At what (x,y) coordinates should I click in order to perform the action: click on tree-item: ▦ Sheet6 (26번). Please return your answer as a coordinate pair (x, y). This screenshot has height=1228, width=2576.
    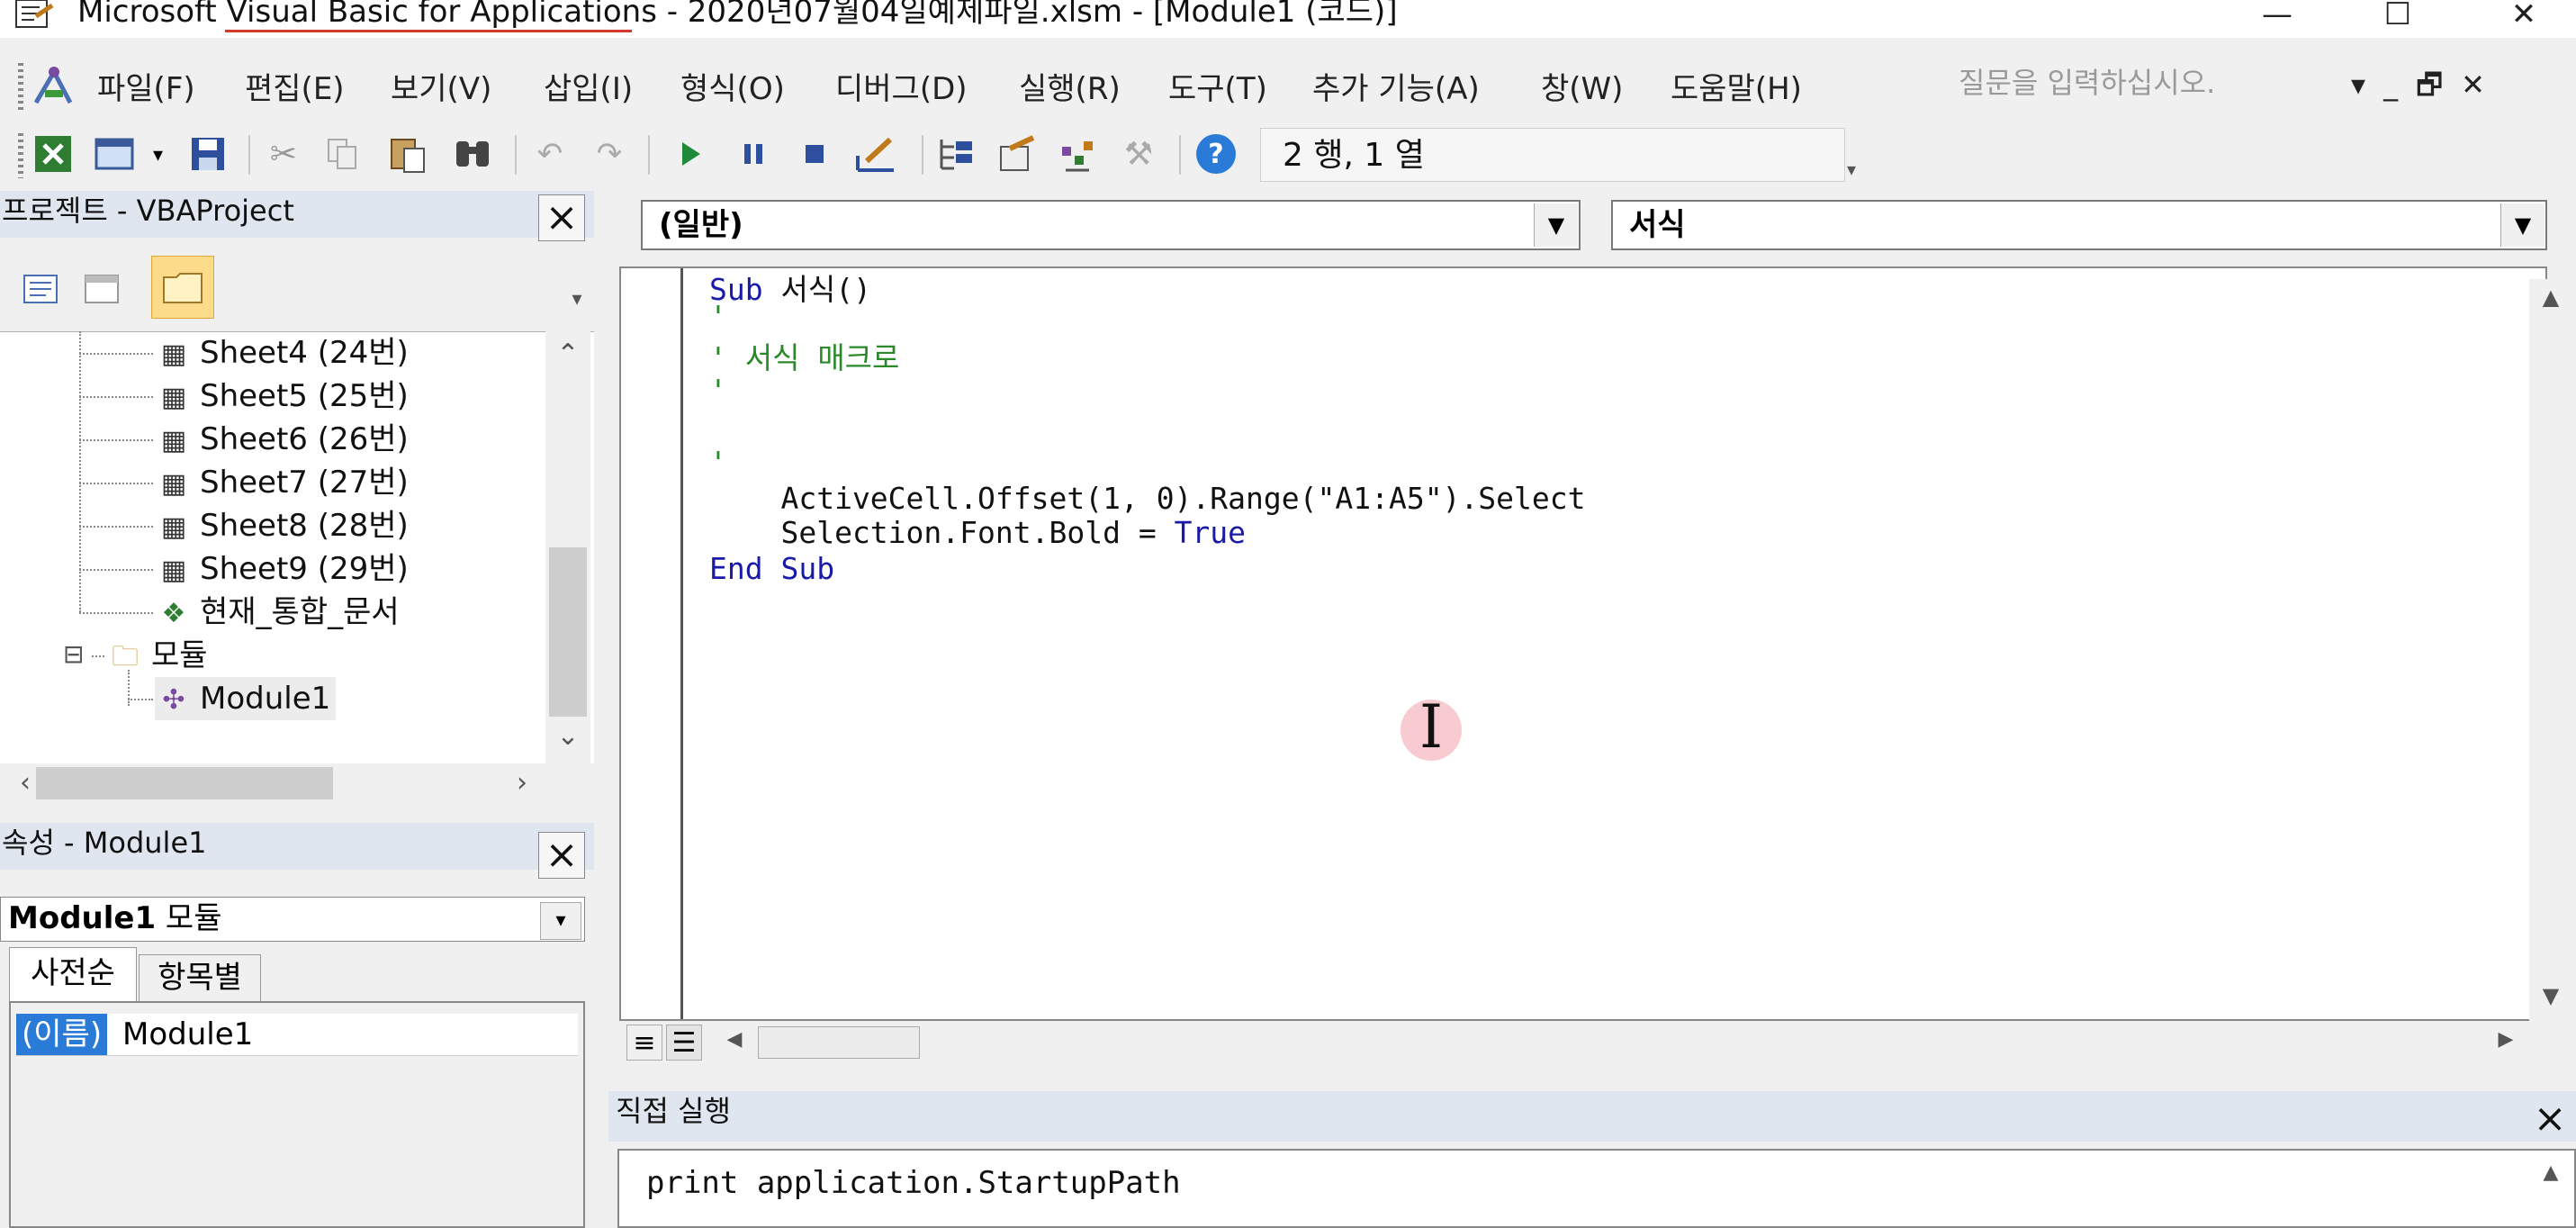
    Looking at the image, I should click on (282, 439).